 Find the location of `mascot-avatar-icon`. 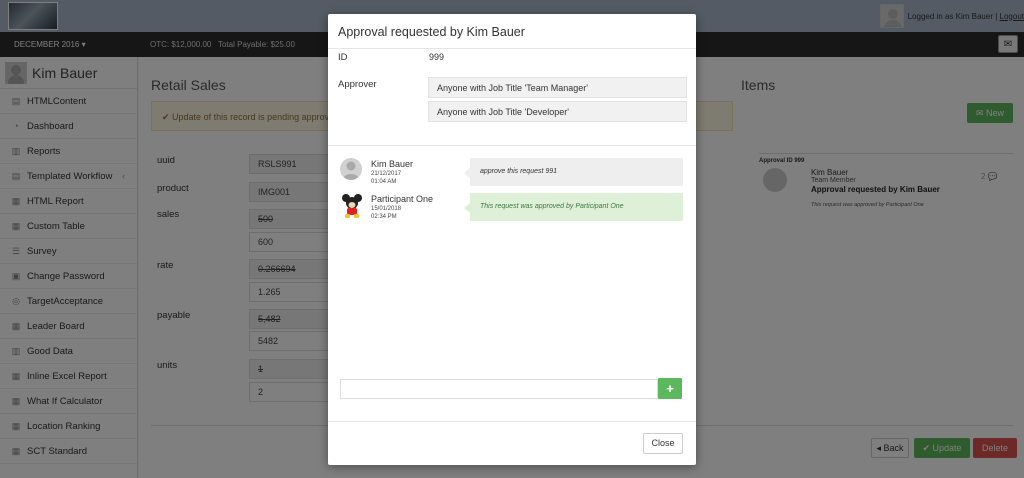

mascot-avatar-icon is located at coordinates (352, 206).